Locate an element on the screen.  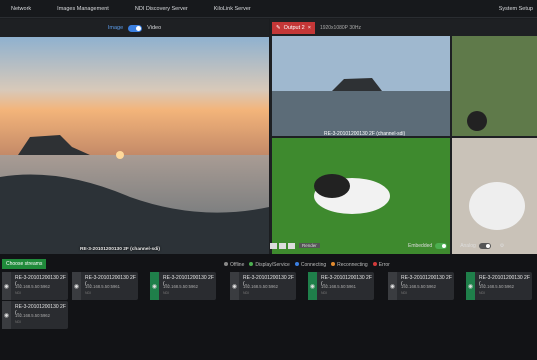
settings-icon: ⚙ is located at coordinates (502, 246).